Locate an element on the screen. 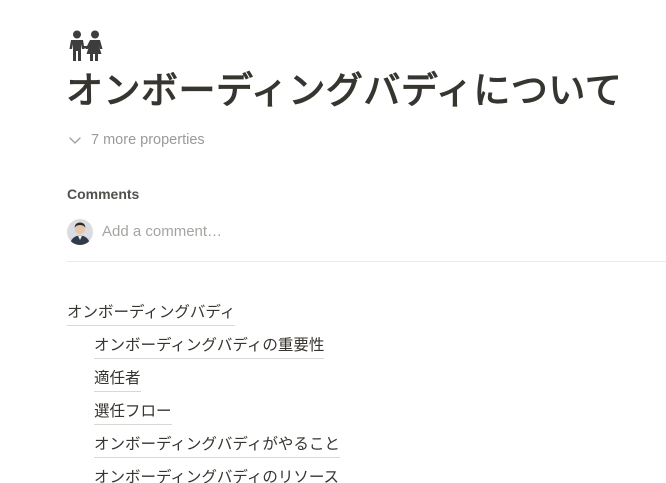 Image resolution: width=666 pixels, height=483 pixels. page-title: オンボーディングバディについて is located at coordinates (344, 91).